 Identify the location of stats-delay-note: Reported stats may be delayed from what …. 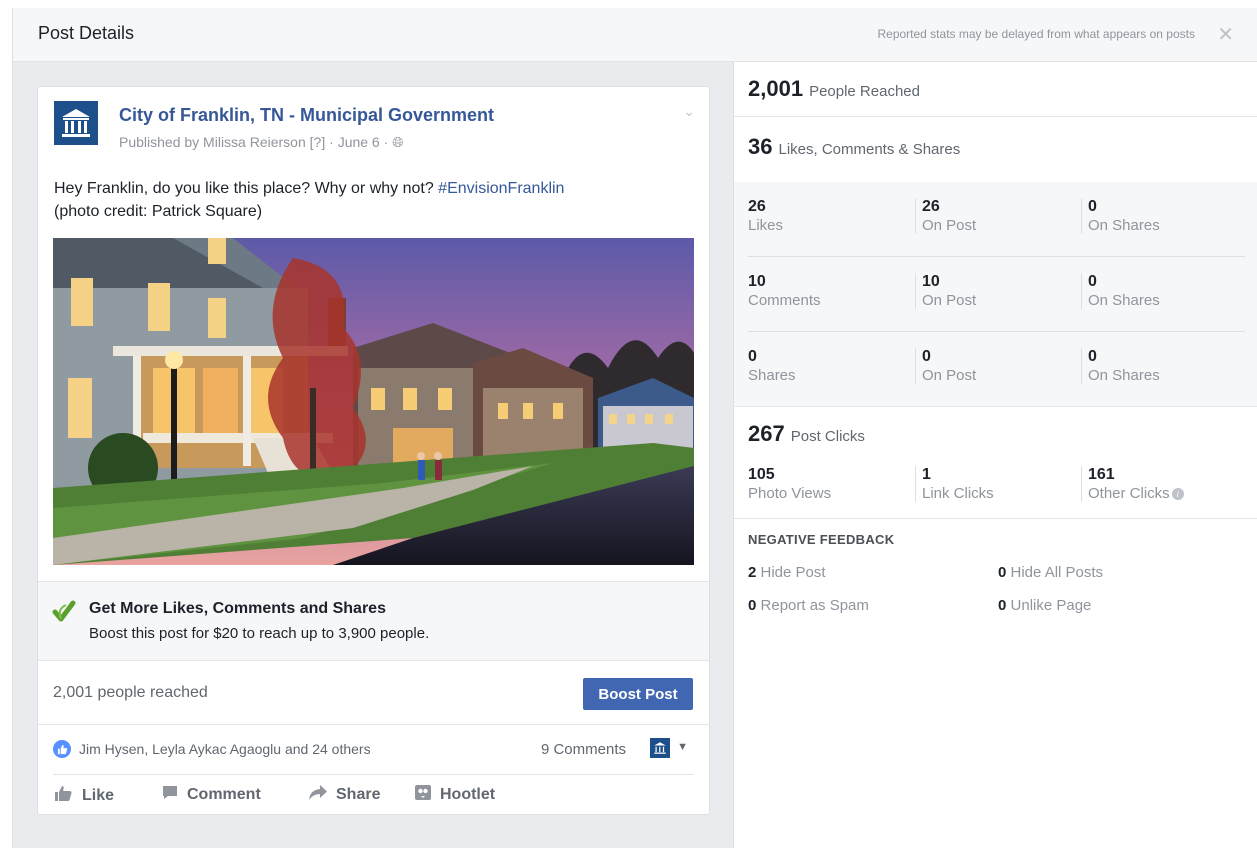
(1036, 34).